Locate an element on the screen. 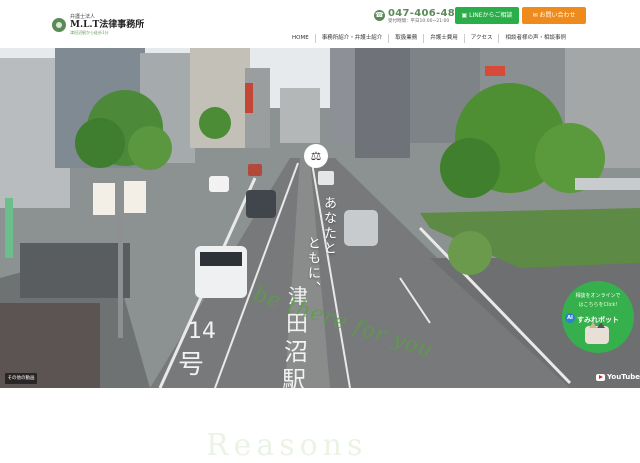  nav-item-practice: 取扱業務 is located at coordinates (405, 38).